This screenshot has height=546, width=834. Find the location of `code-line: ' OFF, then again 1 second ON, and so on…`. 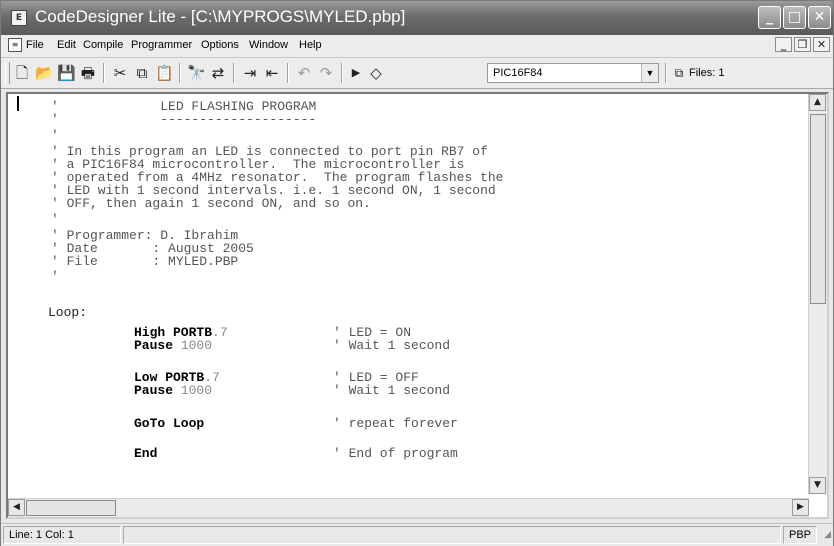

code-line: ' OFF, then again 1 second ON, and so on… is located at coordinates (211, 203).